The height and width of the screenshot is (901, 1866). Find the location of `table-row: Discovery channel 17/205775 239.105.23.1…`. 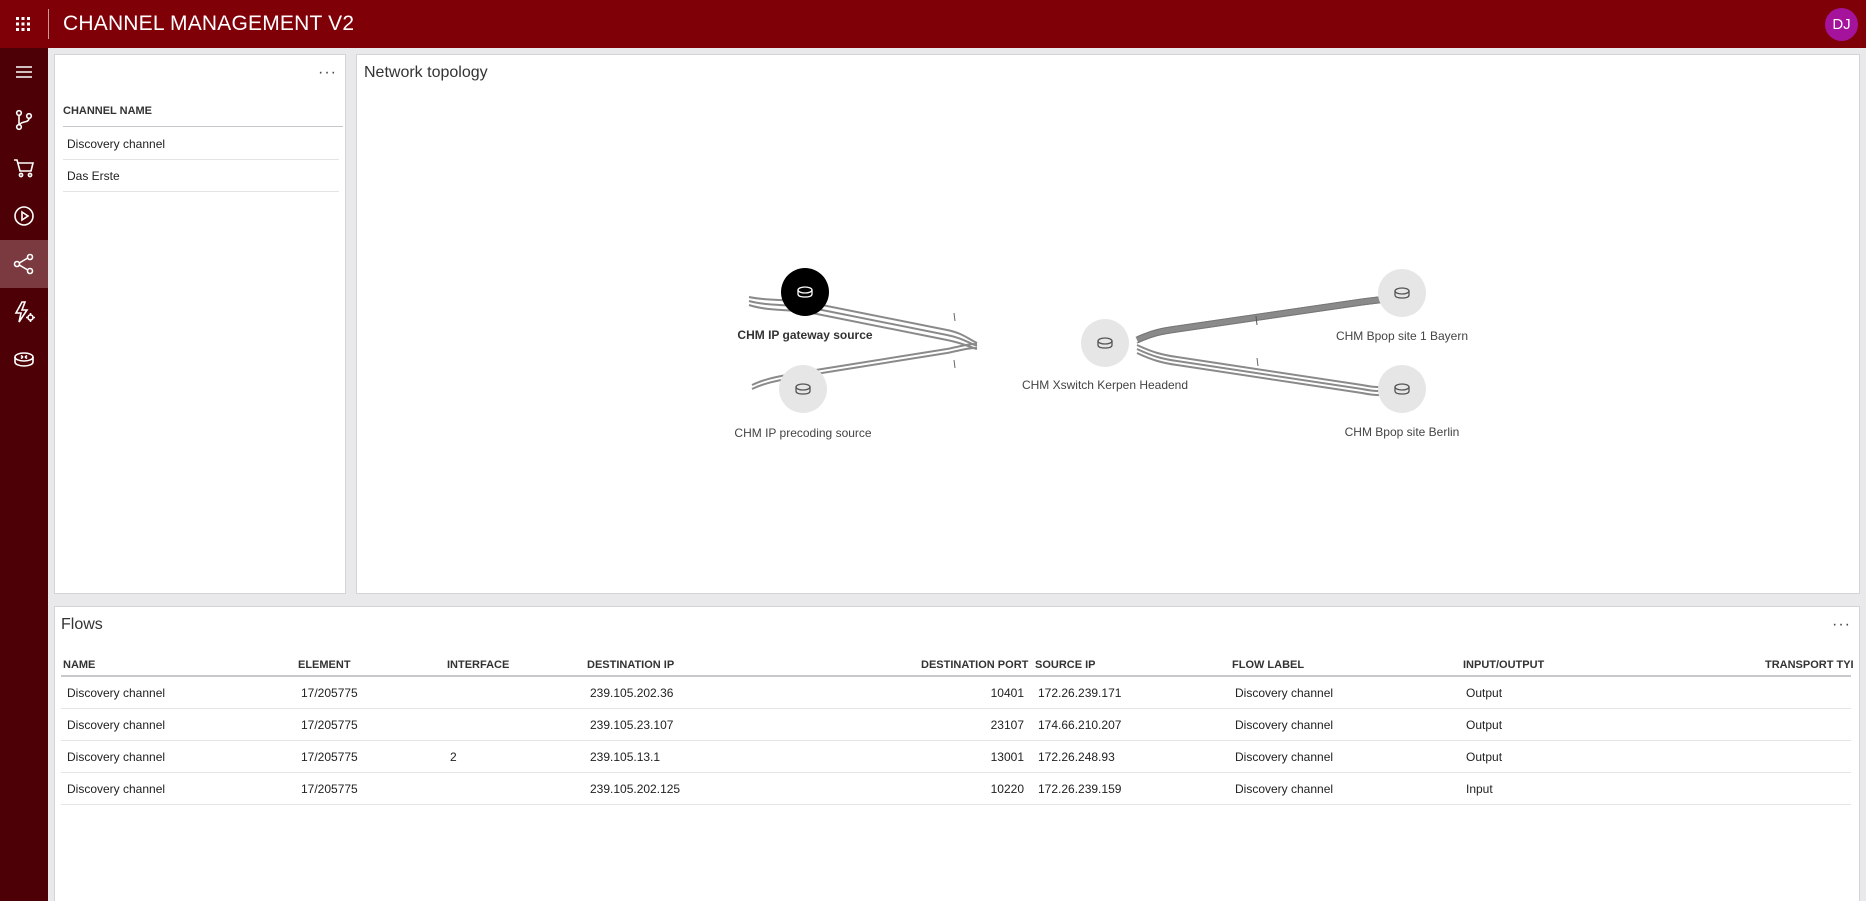

table-row: Discovery channel 17/205775 239.105.23.1… is located at coordinates (956, 725).